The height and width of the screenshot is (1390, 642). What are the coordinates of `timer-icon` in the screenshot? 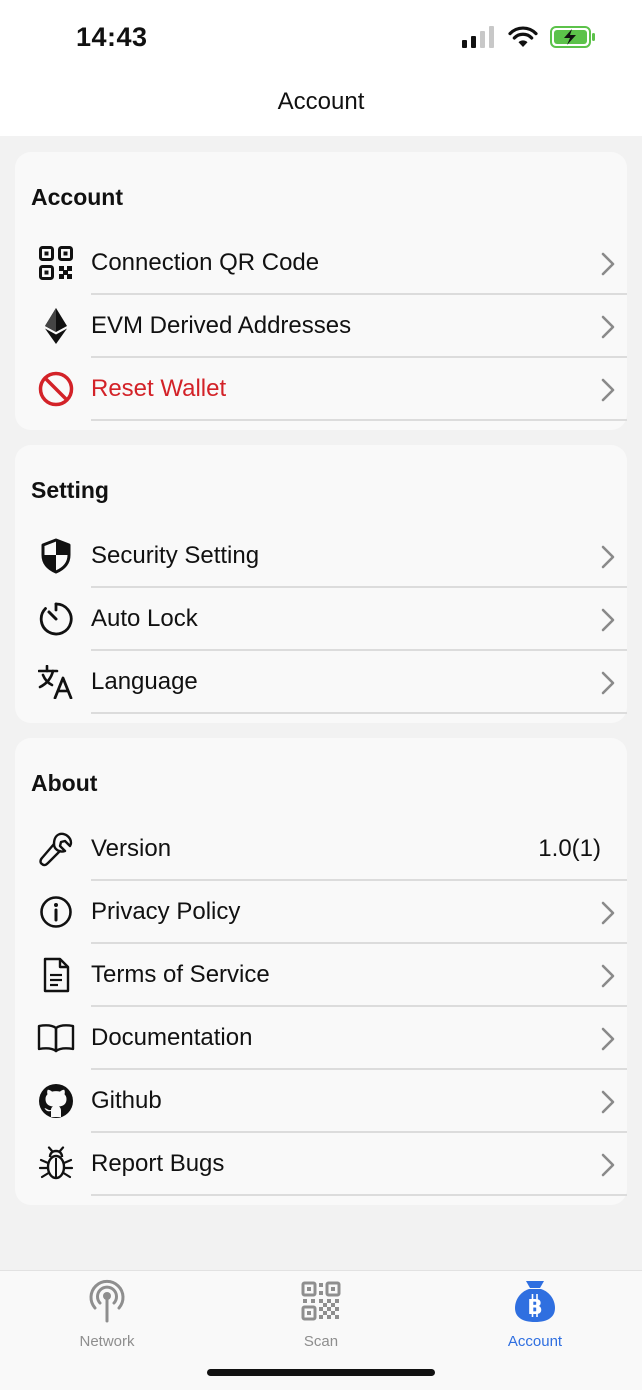 It's located at (56, 619).